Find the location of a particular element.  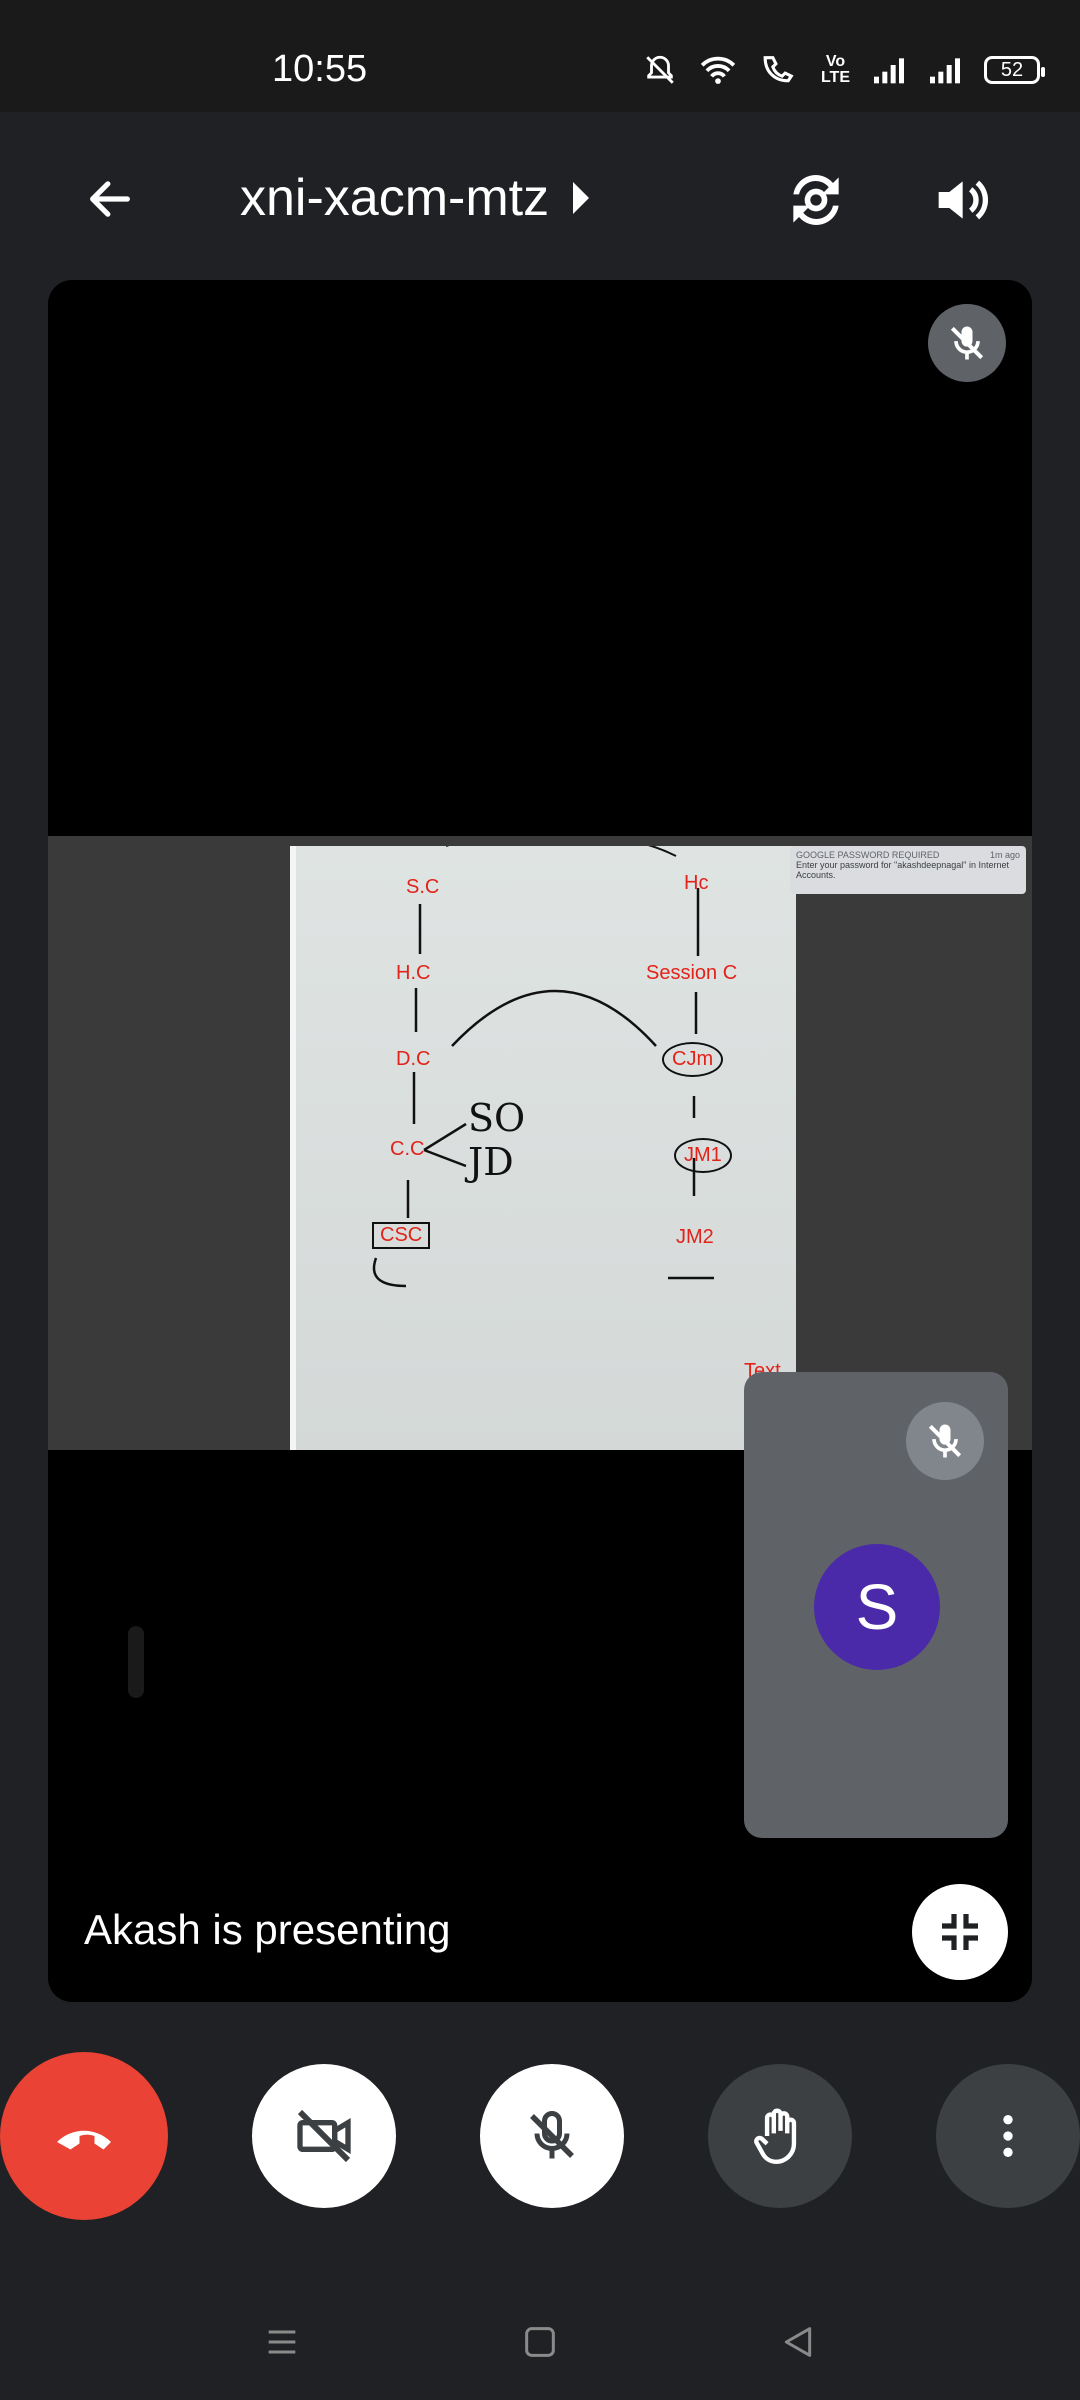

label-hc-left: H.C is located at coordinates (413, 973).